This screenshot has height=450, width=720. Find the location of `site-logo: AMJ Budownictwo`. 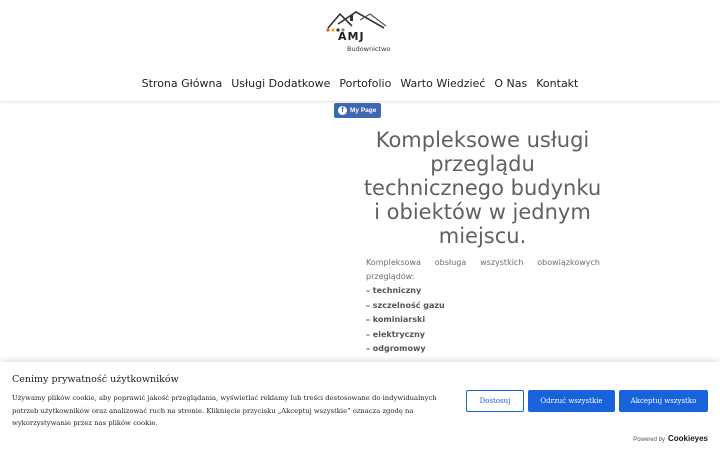

site-logo: AMJ Budownictwo is located at coordinates (361, 33).